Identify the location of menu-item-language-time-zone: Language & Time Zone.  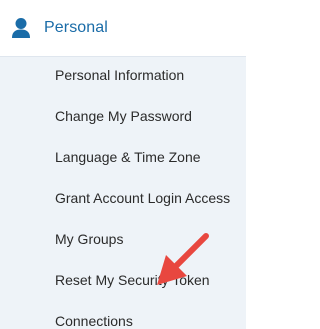
(128, 157).